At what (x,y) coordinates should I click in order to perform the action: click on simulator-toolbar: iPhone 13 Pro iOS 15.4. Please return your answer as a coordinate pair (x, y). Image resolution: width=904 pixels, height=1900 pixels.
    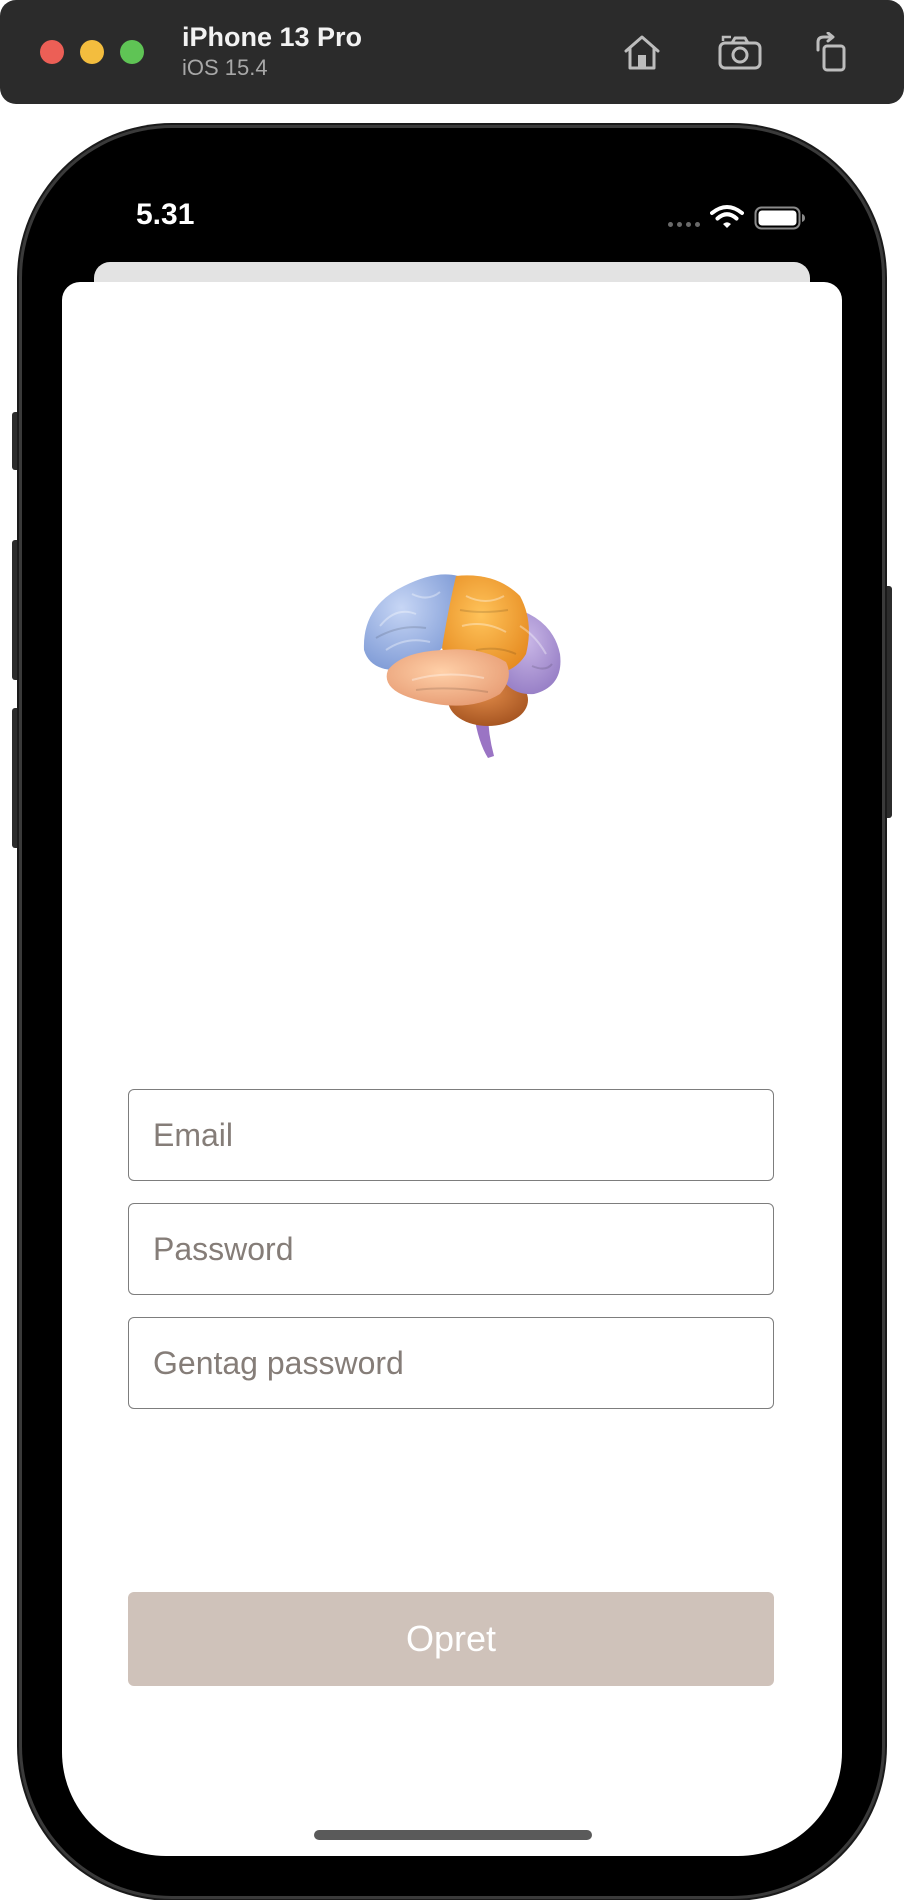
    Looking at the image, I should click on (452, 52).